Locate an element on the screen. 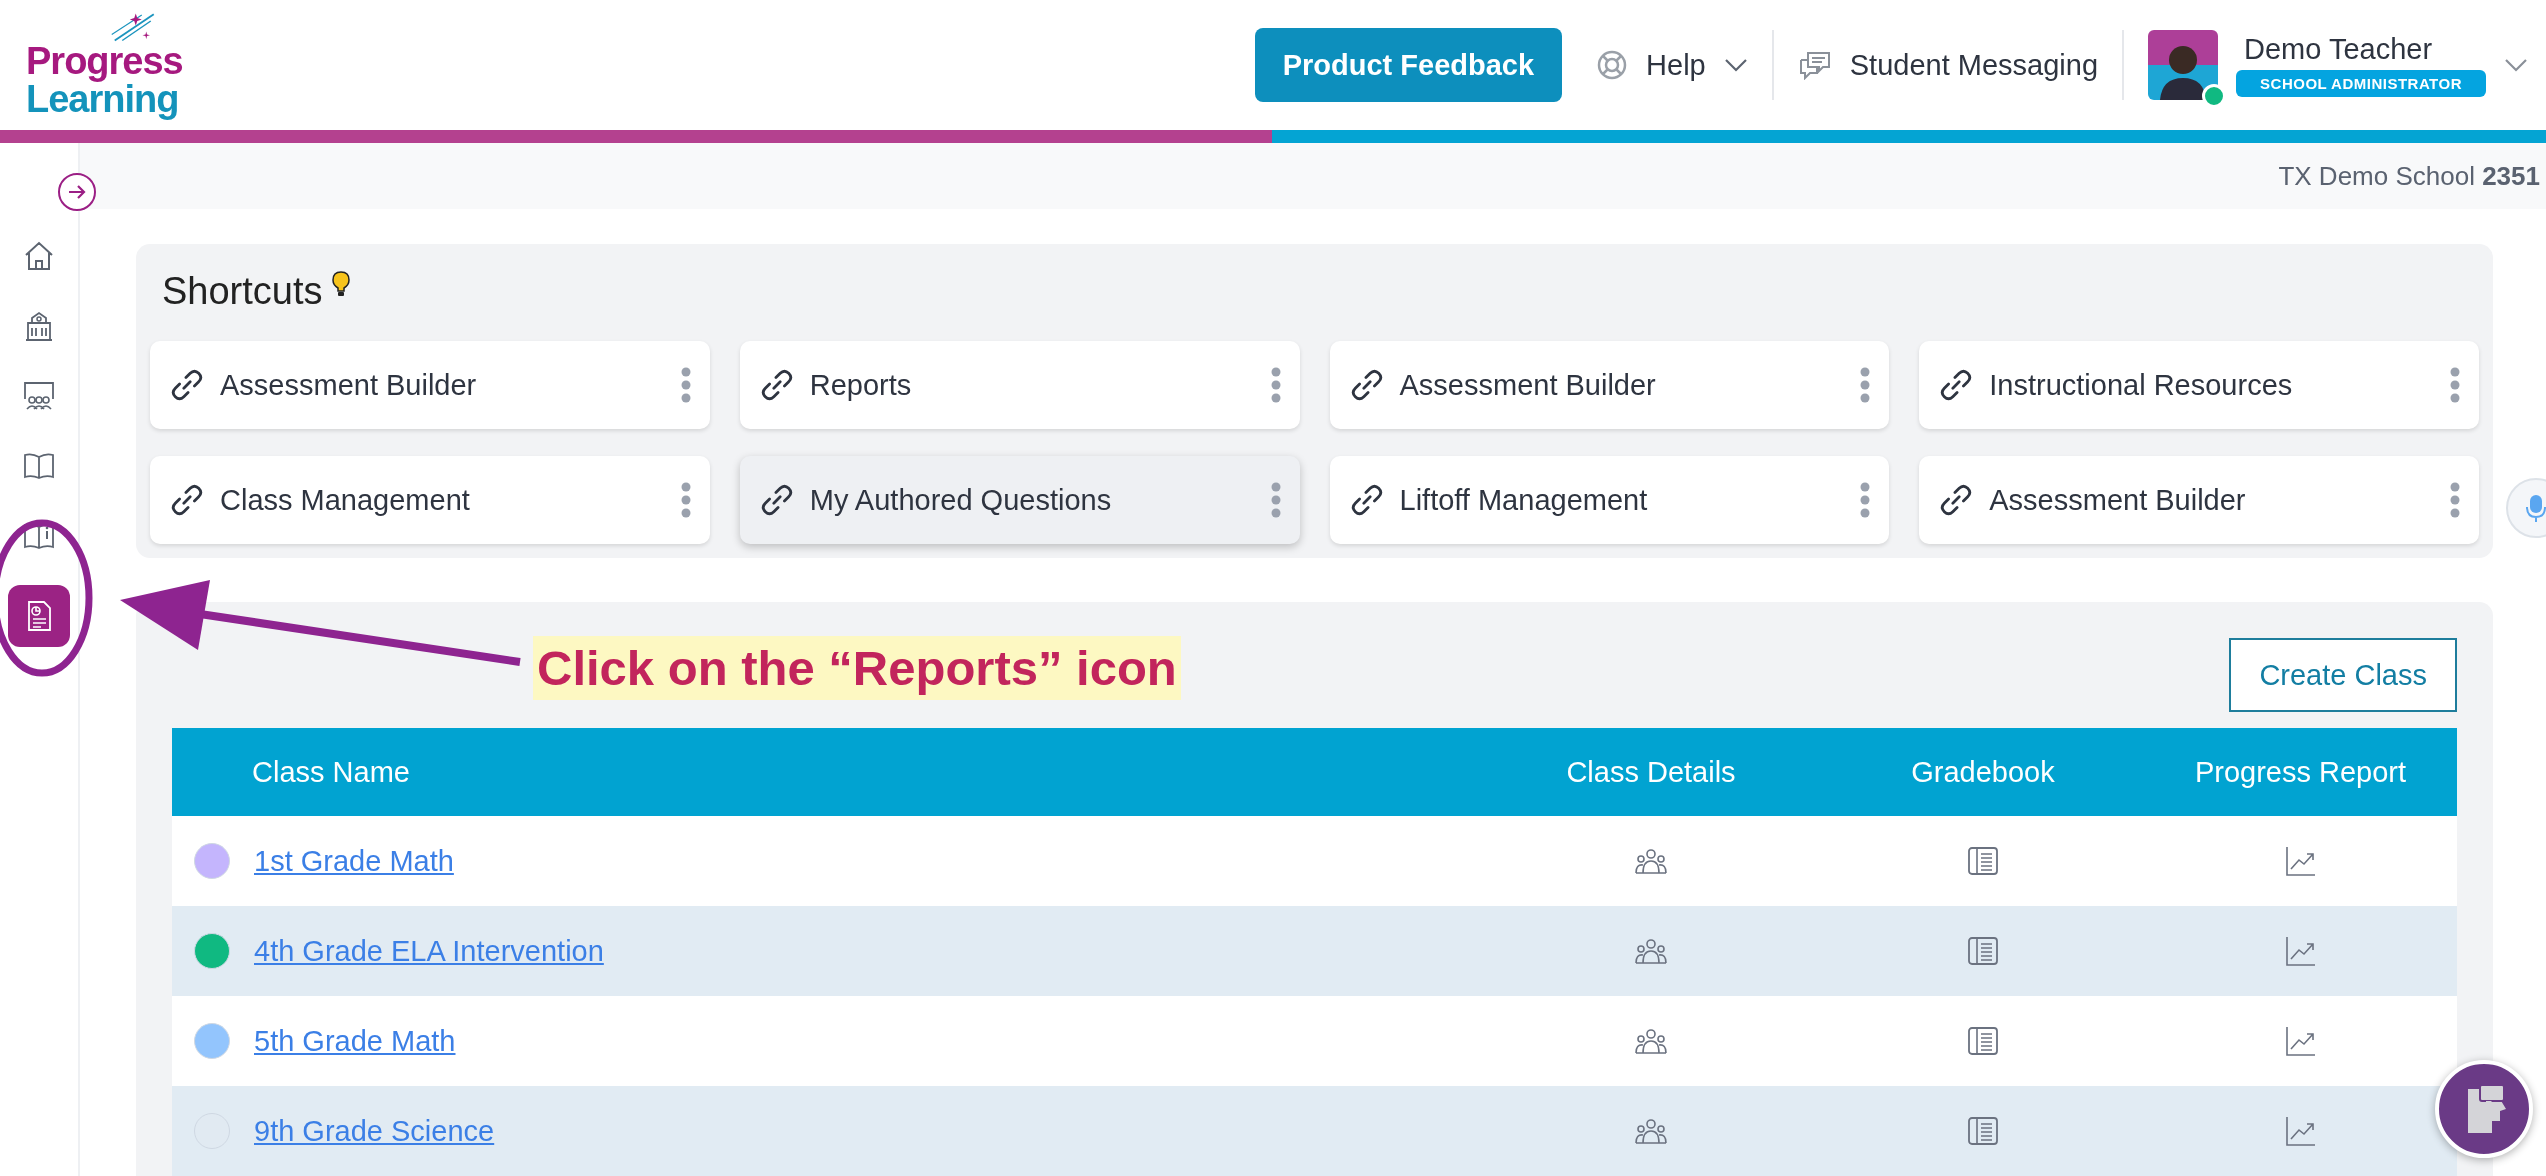  avatar-silhouette is located at coordinates (2183, 65).